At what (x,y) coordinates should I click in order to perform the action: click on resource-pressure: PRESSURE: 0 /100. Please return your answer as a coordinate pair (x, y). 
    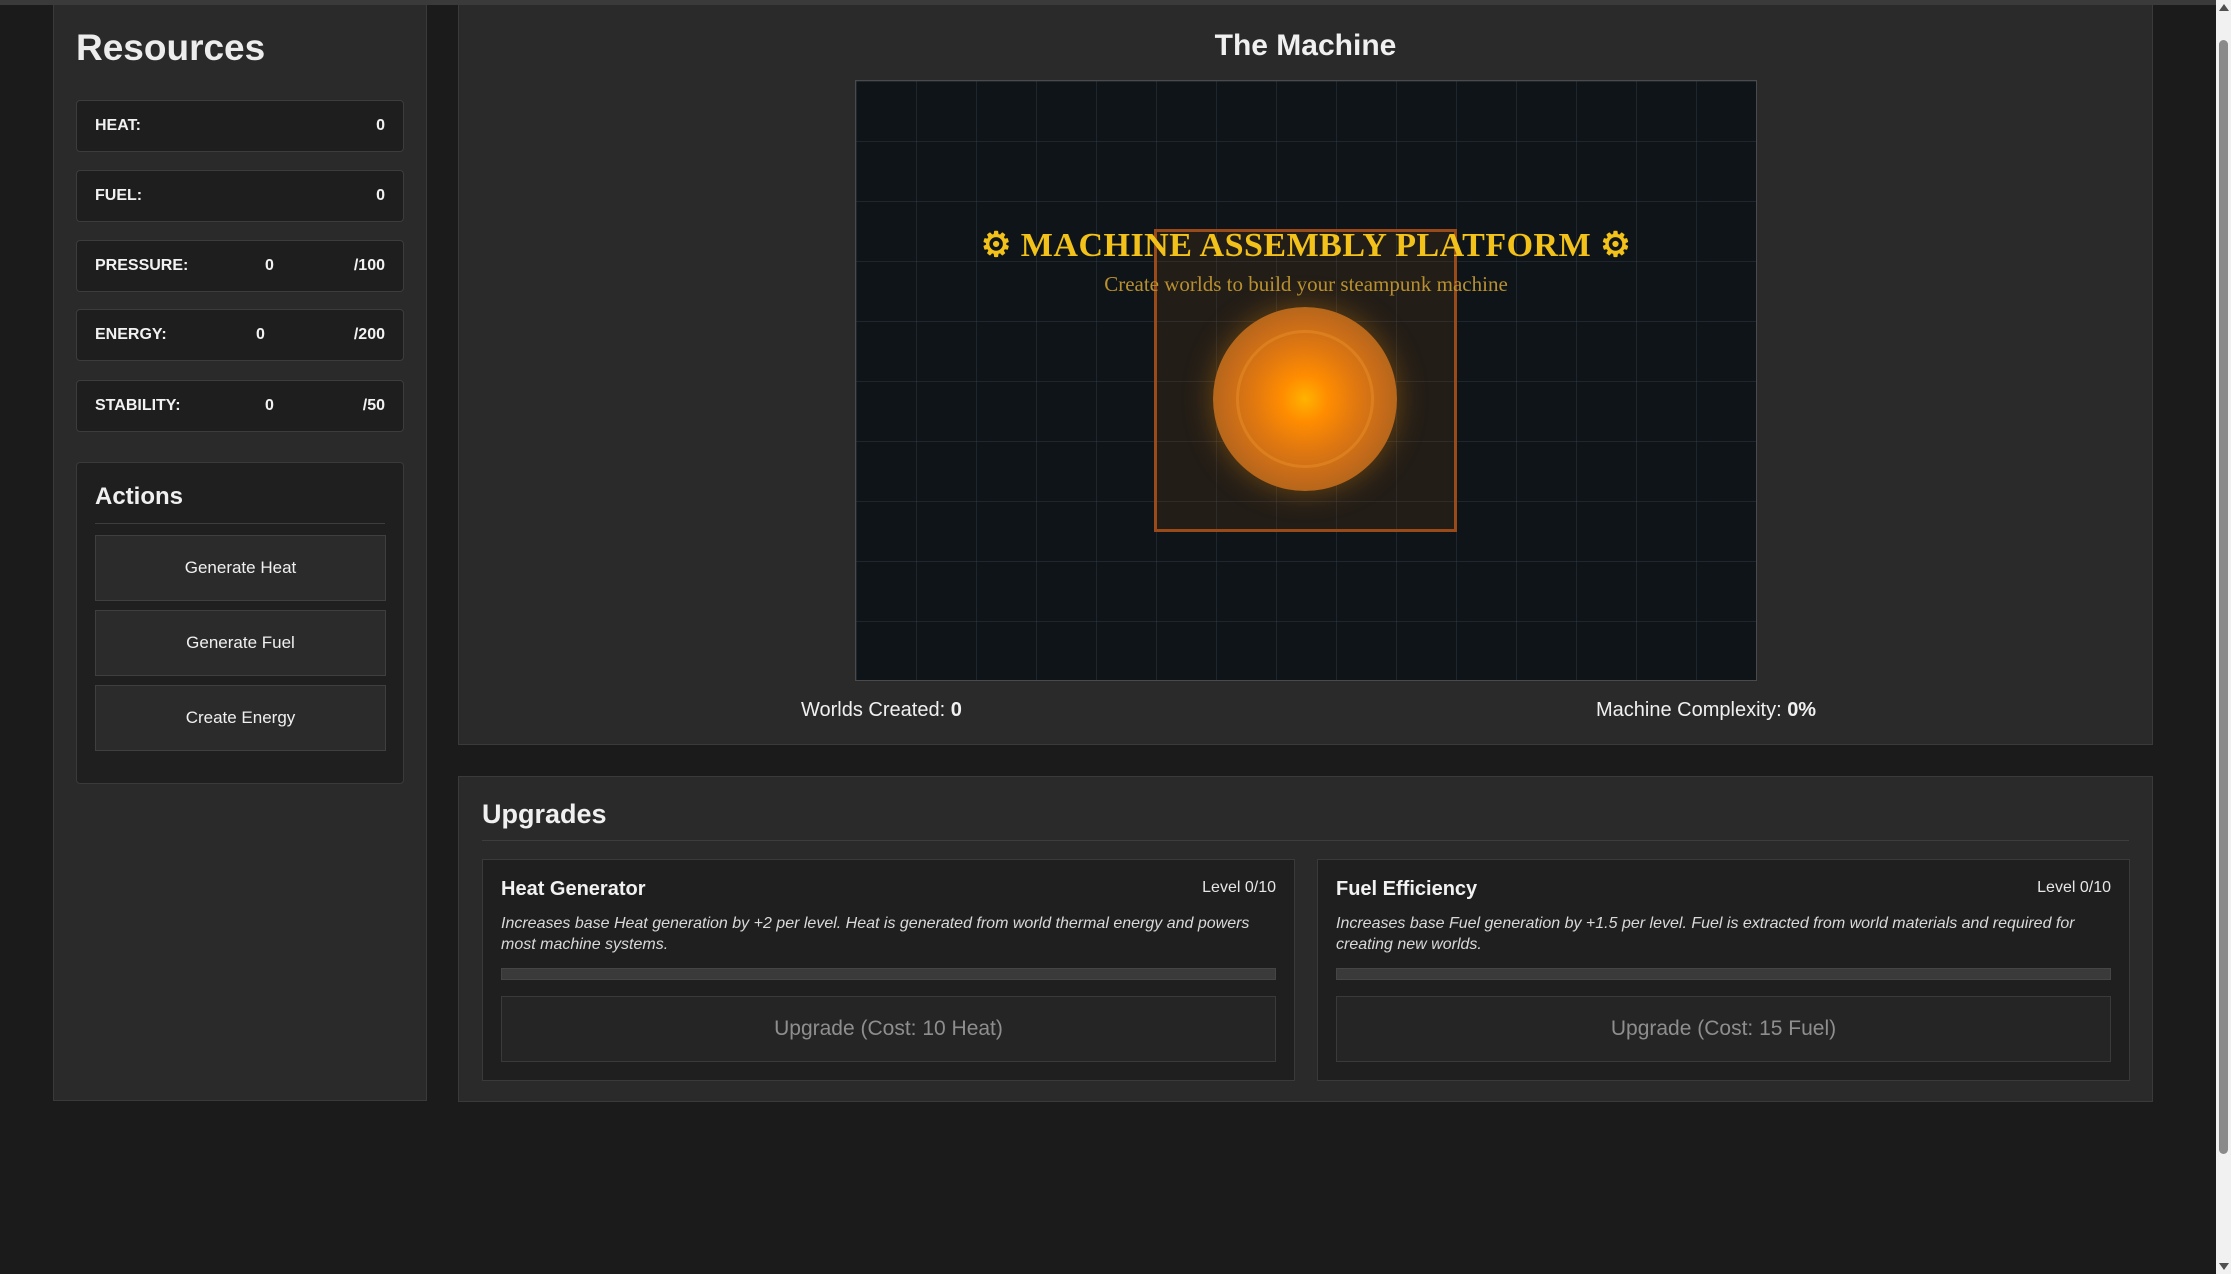
    Looking at the image, I should click on (240, 266).